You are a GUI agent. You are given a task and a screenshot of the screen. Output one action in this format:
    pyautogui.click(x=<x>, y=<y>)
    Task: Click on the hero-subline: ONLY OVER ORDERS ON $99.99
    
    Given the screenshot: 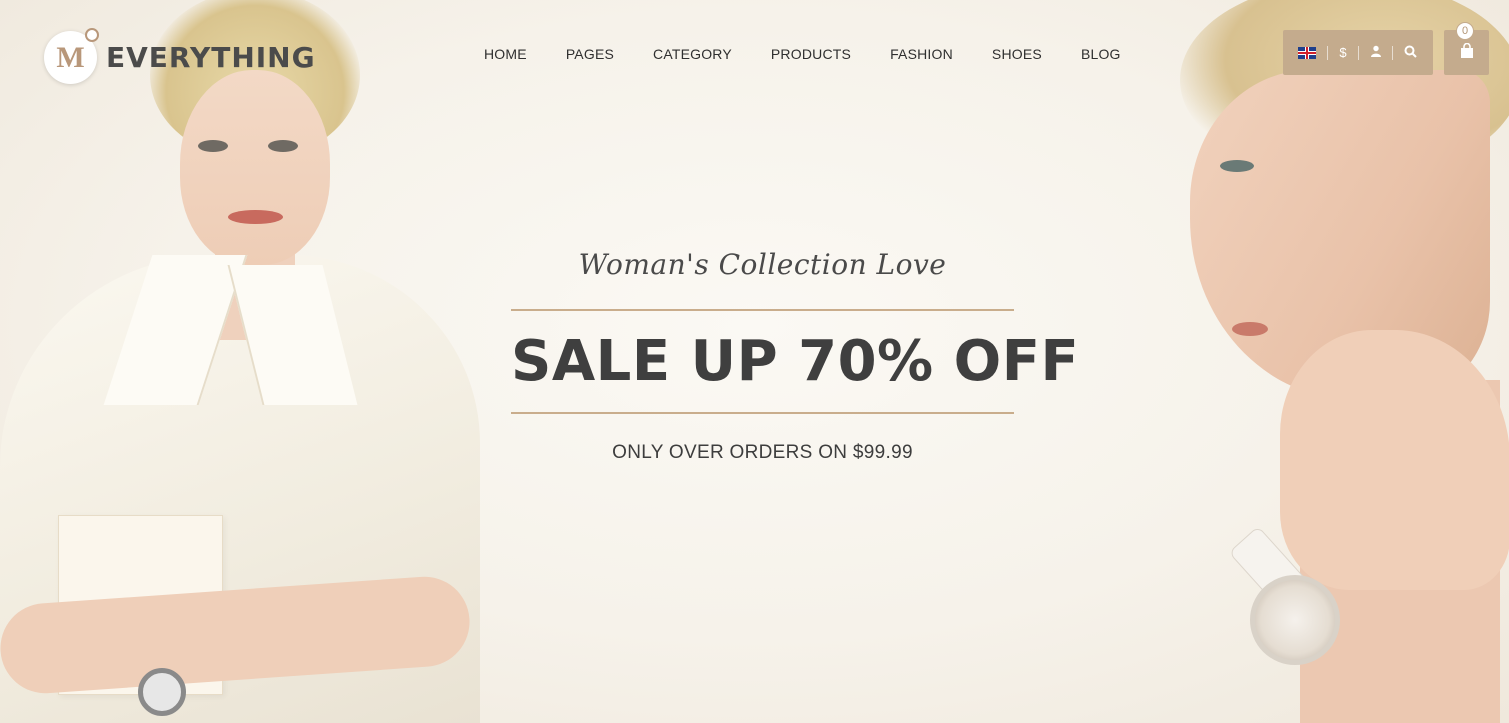 What is the action you would take?
    pyautogui.click(x=762, y=452)
    